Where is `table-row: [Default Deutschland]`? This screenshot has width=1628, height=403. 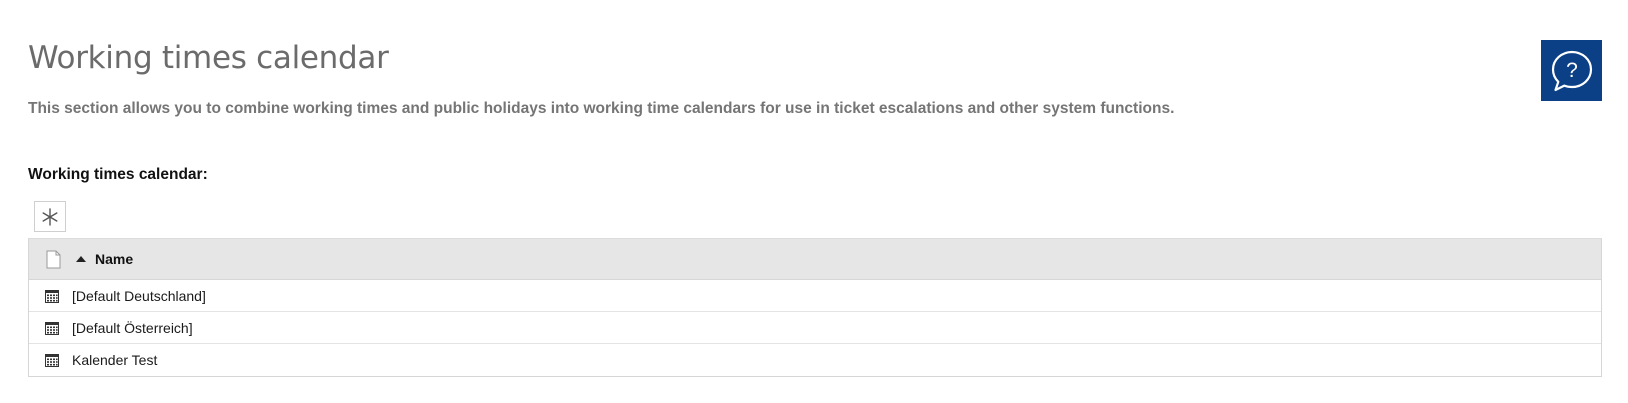
table-row: [Default Deutschland] is located at coordinates (815, 296).